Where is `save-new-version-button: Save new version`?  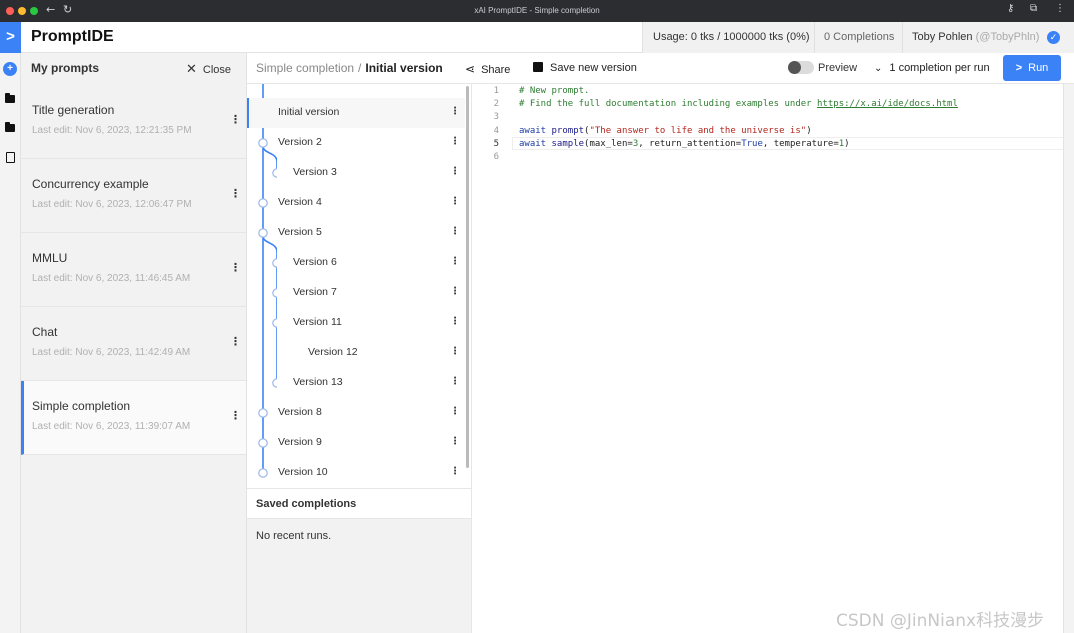 save-new-version-button: Save new version is located at coordinates (585, 68).